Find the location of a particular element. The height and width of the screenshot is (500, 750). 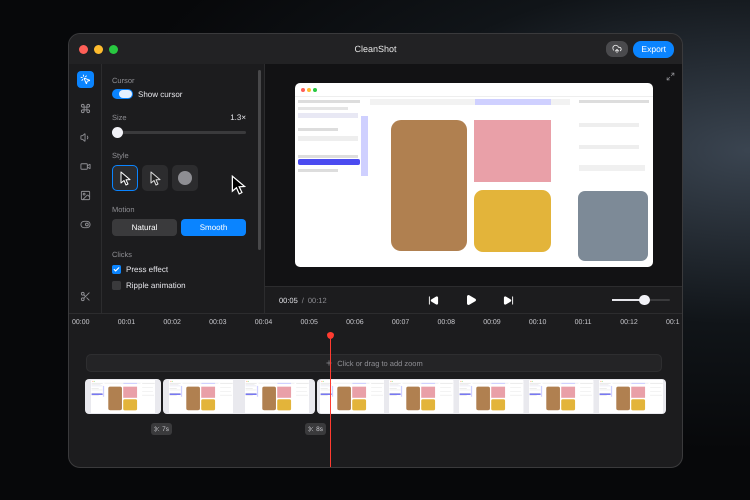

skip-forward-icon is located at coordinates (508, 300).